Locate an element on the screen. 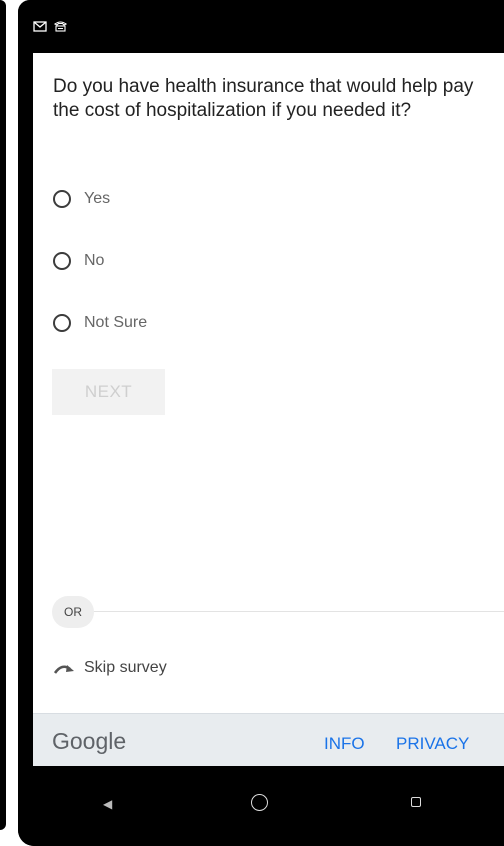 Image resolution: width=504 pixels, height=846 pixels. footer: Google INFO PRIVACY is located at coordinates (268, 739).